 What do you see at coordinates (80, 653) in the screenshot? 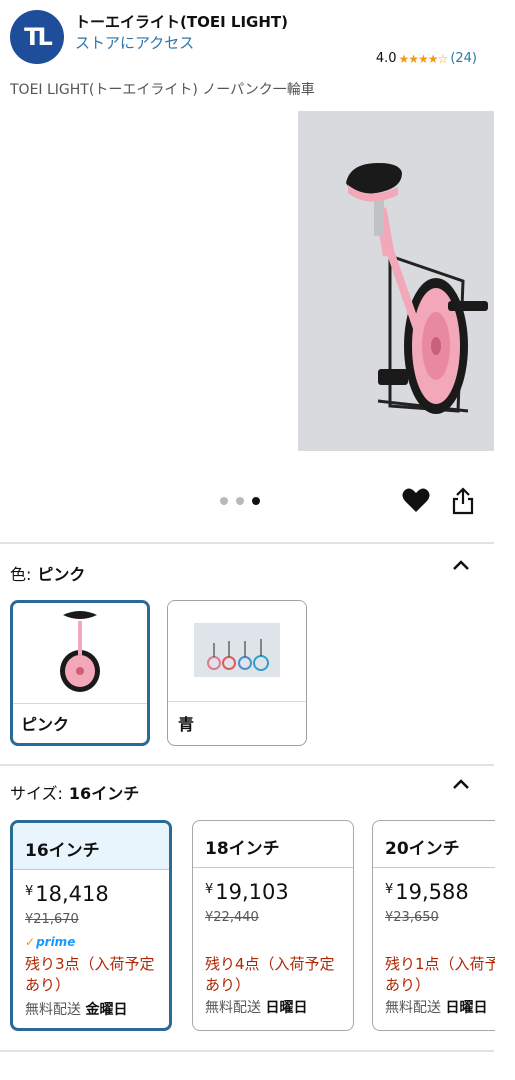
I see `pink-unicycle-thumbnail` at bounding box center [80, 653].